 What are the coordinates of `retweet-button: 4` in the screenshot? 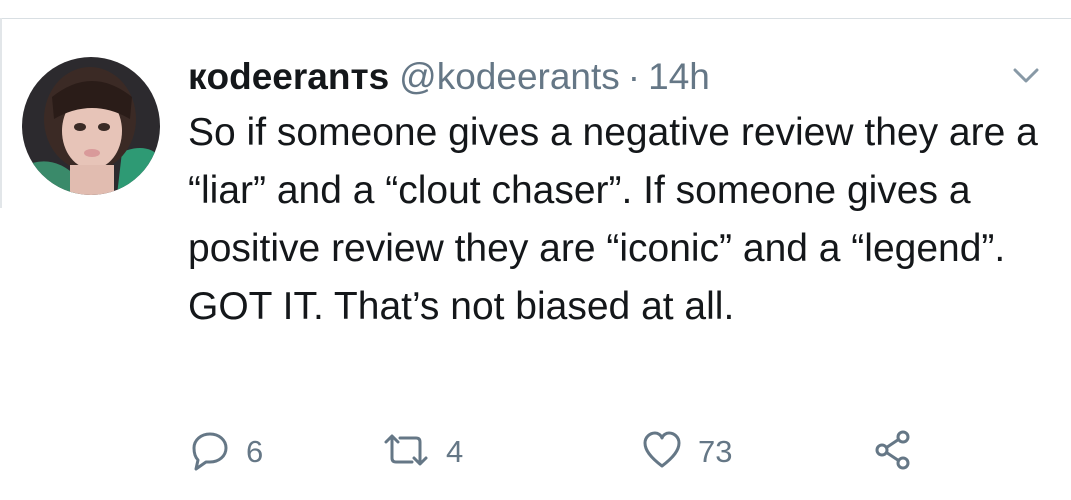 It's located at (421, 452).